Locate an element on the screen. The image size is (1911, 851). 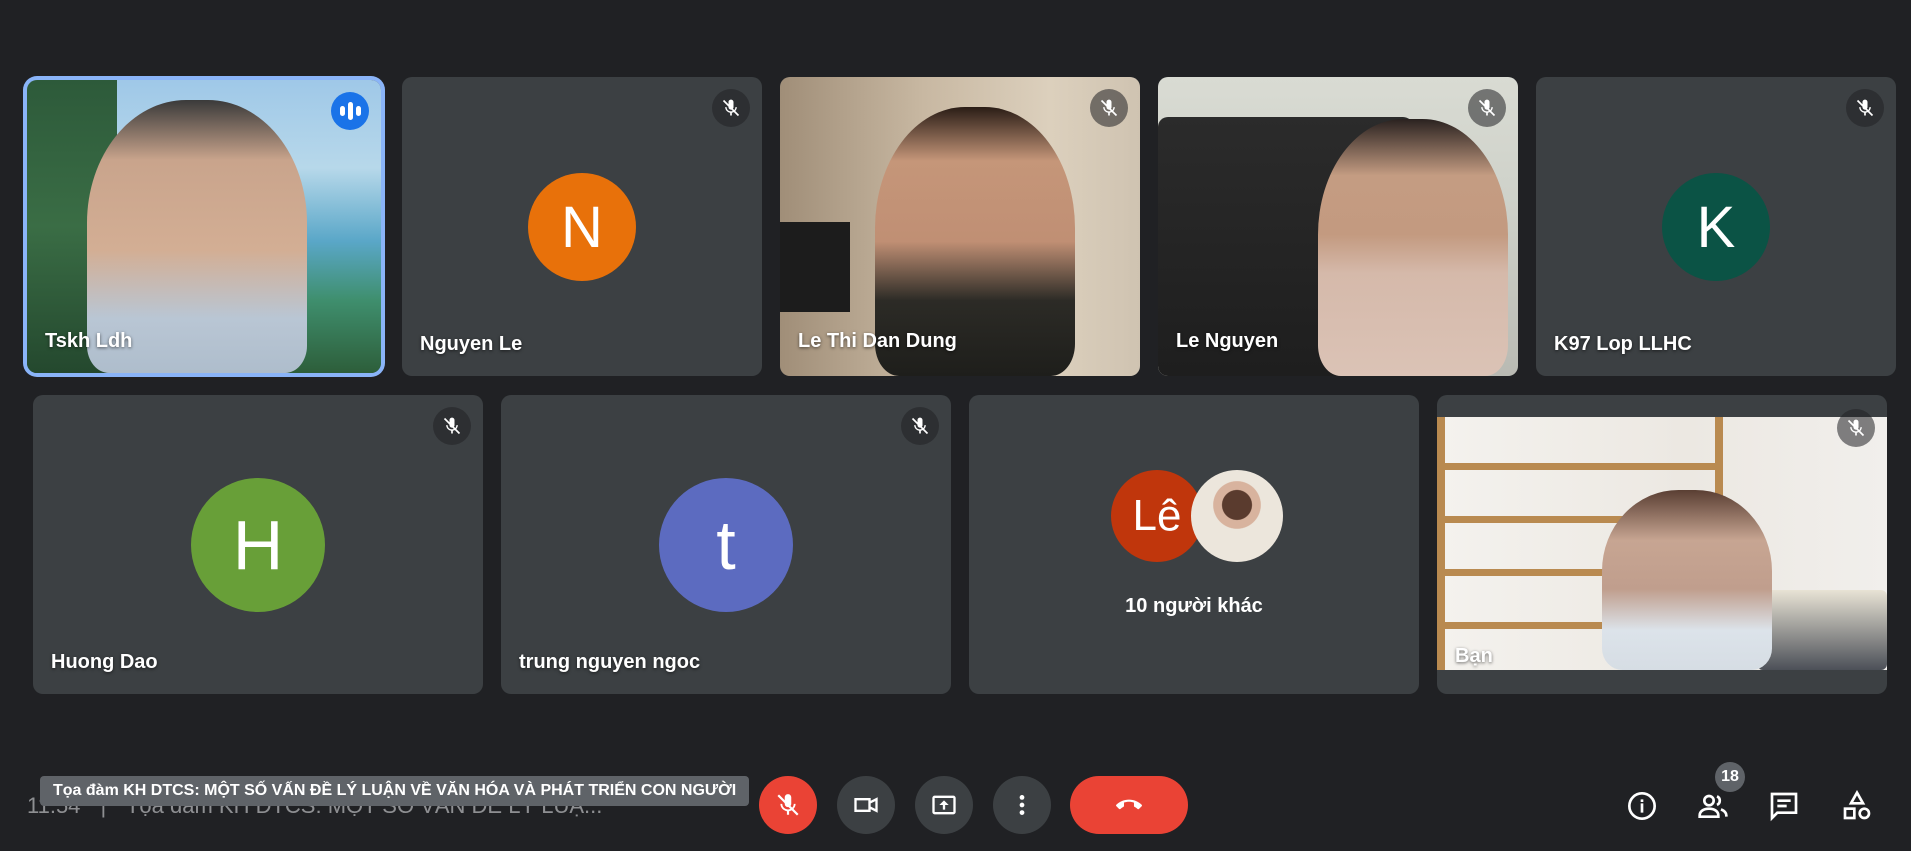
camera-toggle-button is located at coordinates (866, 805).